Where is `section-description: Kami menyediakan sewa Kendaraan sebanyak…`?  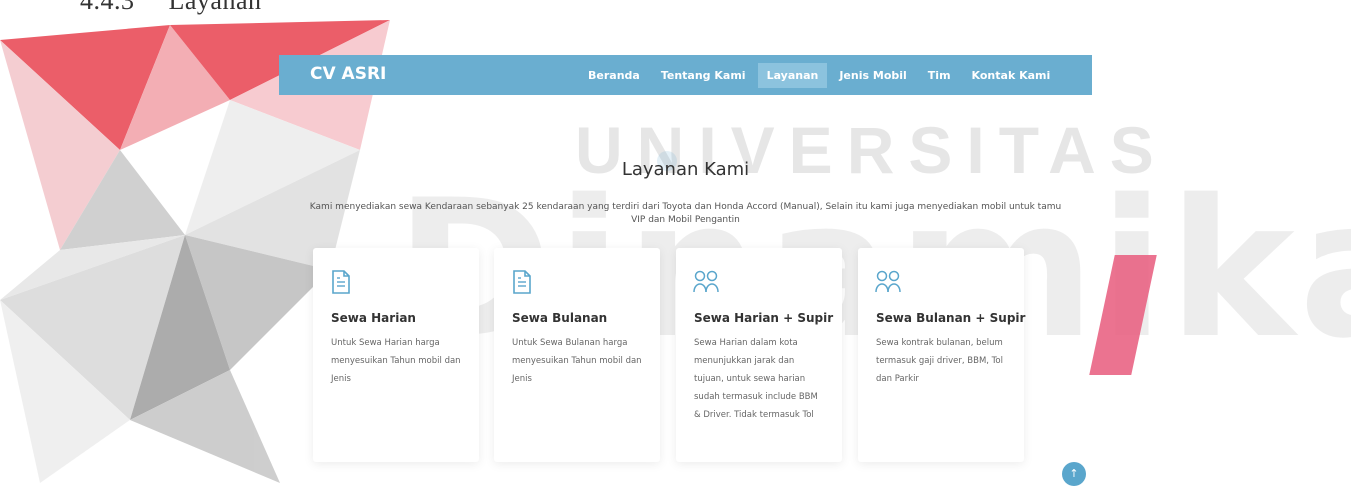 section-description: Kami menyediakan sewa Kendaraan sebanyak… is located at coordinates (685, 213).